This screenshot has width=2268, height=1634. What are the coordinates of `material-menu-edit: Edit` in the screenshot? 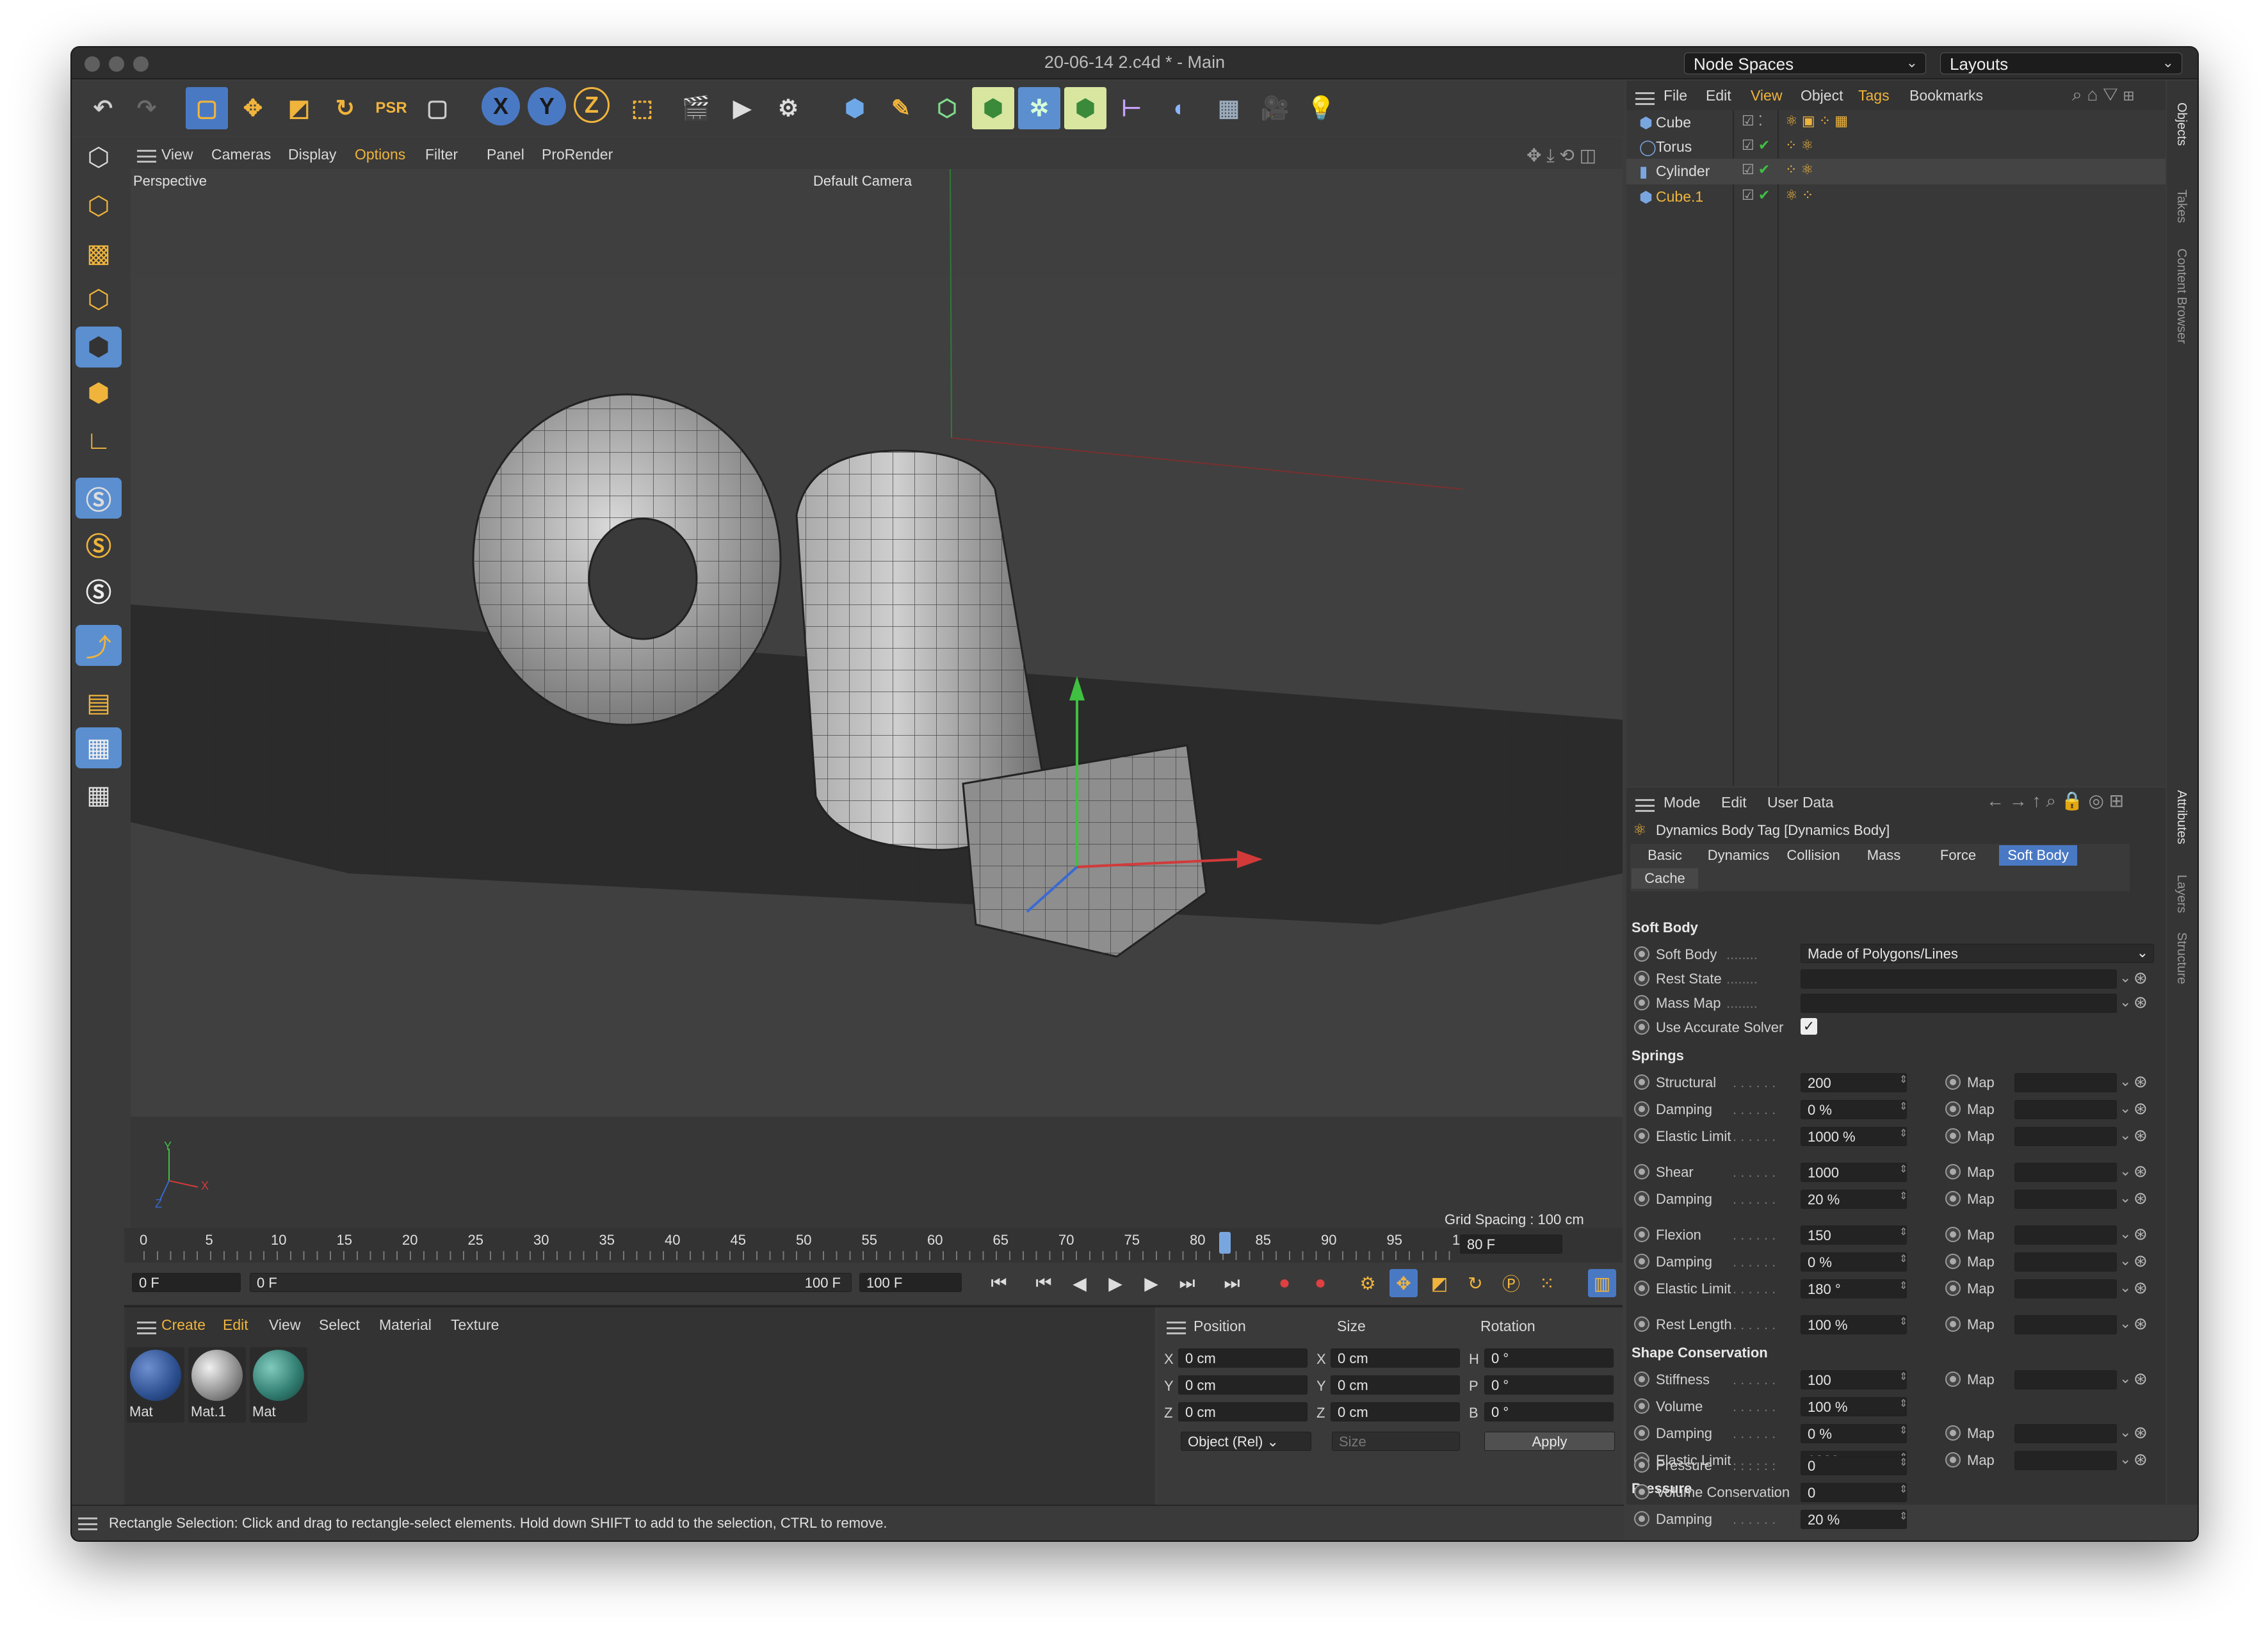 It's located at (235, 1325).